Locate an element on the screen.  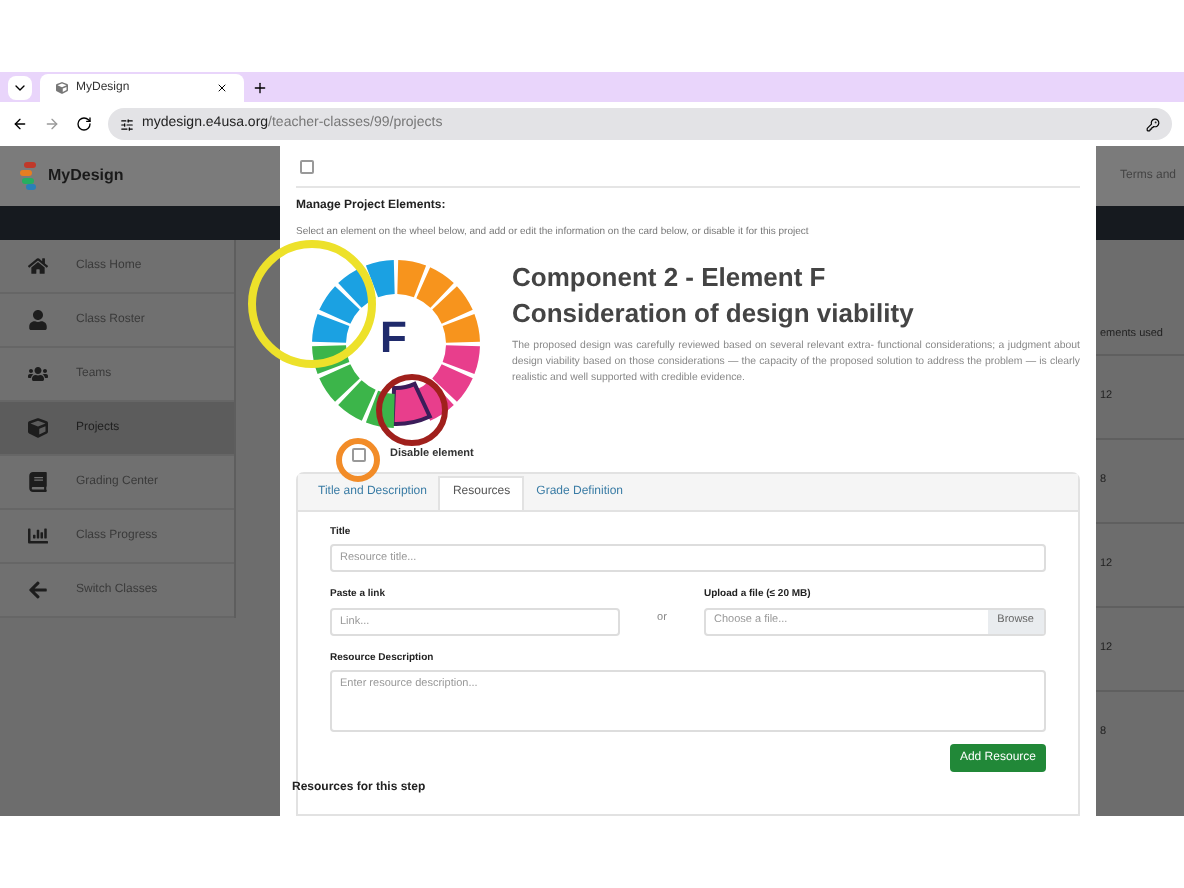
element-subtitle: Consideration of design viability is located at coordinates (714, 313).